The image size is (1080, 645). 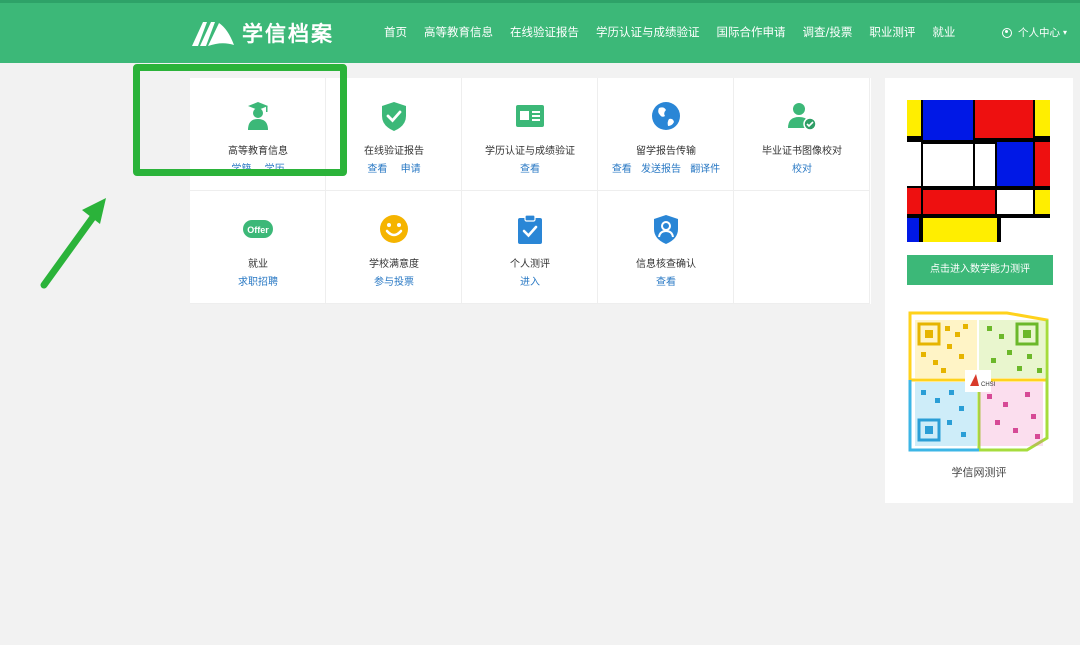 What do you see at coordinates (530, 229) in the screenshot?
I see `clipboard-check-icon` at bounding box center [530, 229].